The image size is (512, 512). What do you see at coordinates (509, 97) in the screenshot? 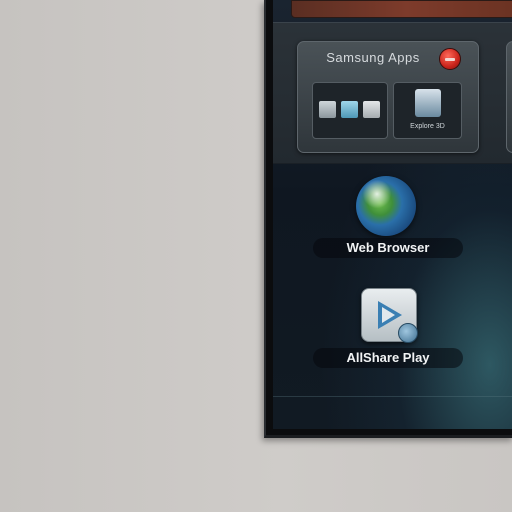
I see `next-panel-edge` at bounding box center [509, 97].